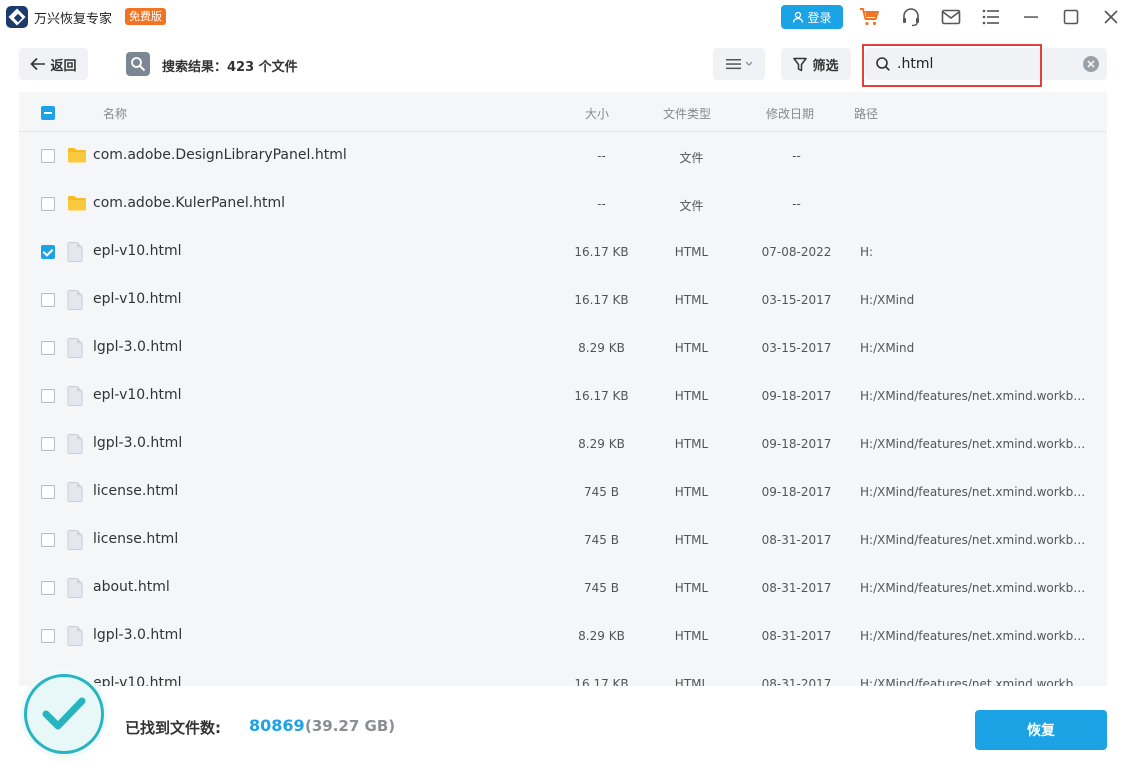 Image resolution: width=1125 pixels, height=773 pixels. What do you see at coordinates (173, 728) in the screenshot?
I see `found-files-label: 已找到文件数:` at bounding box center [173, 728].